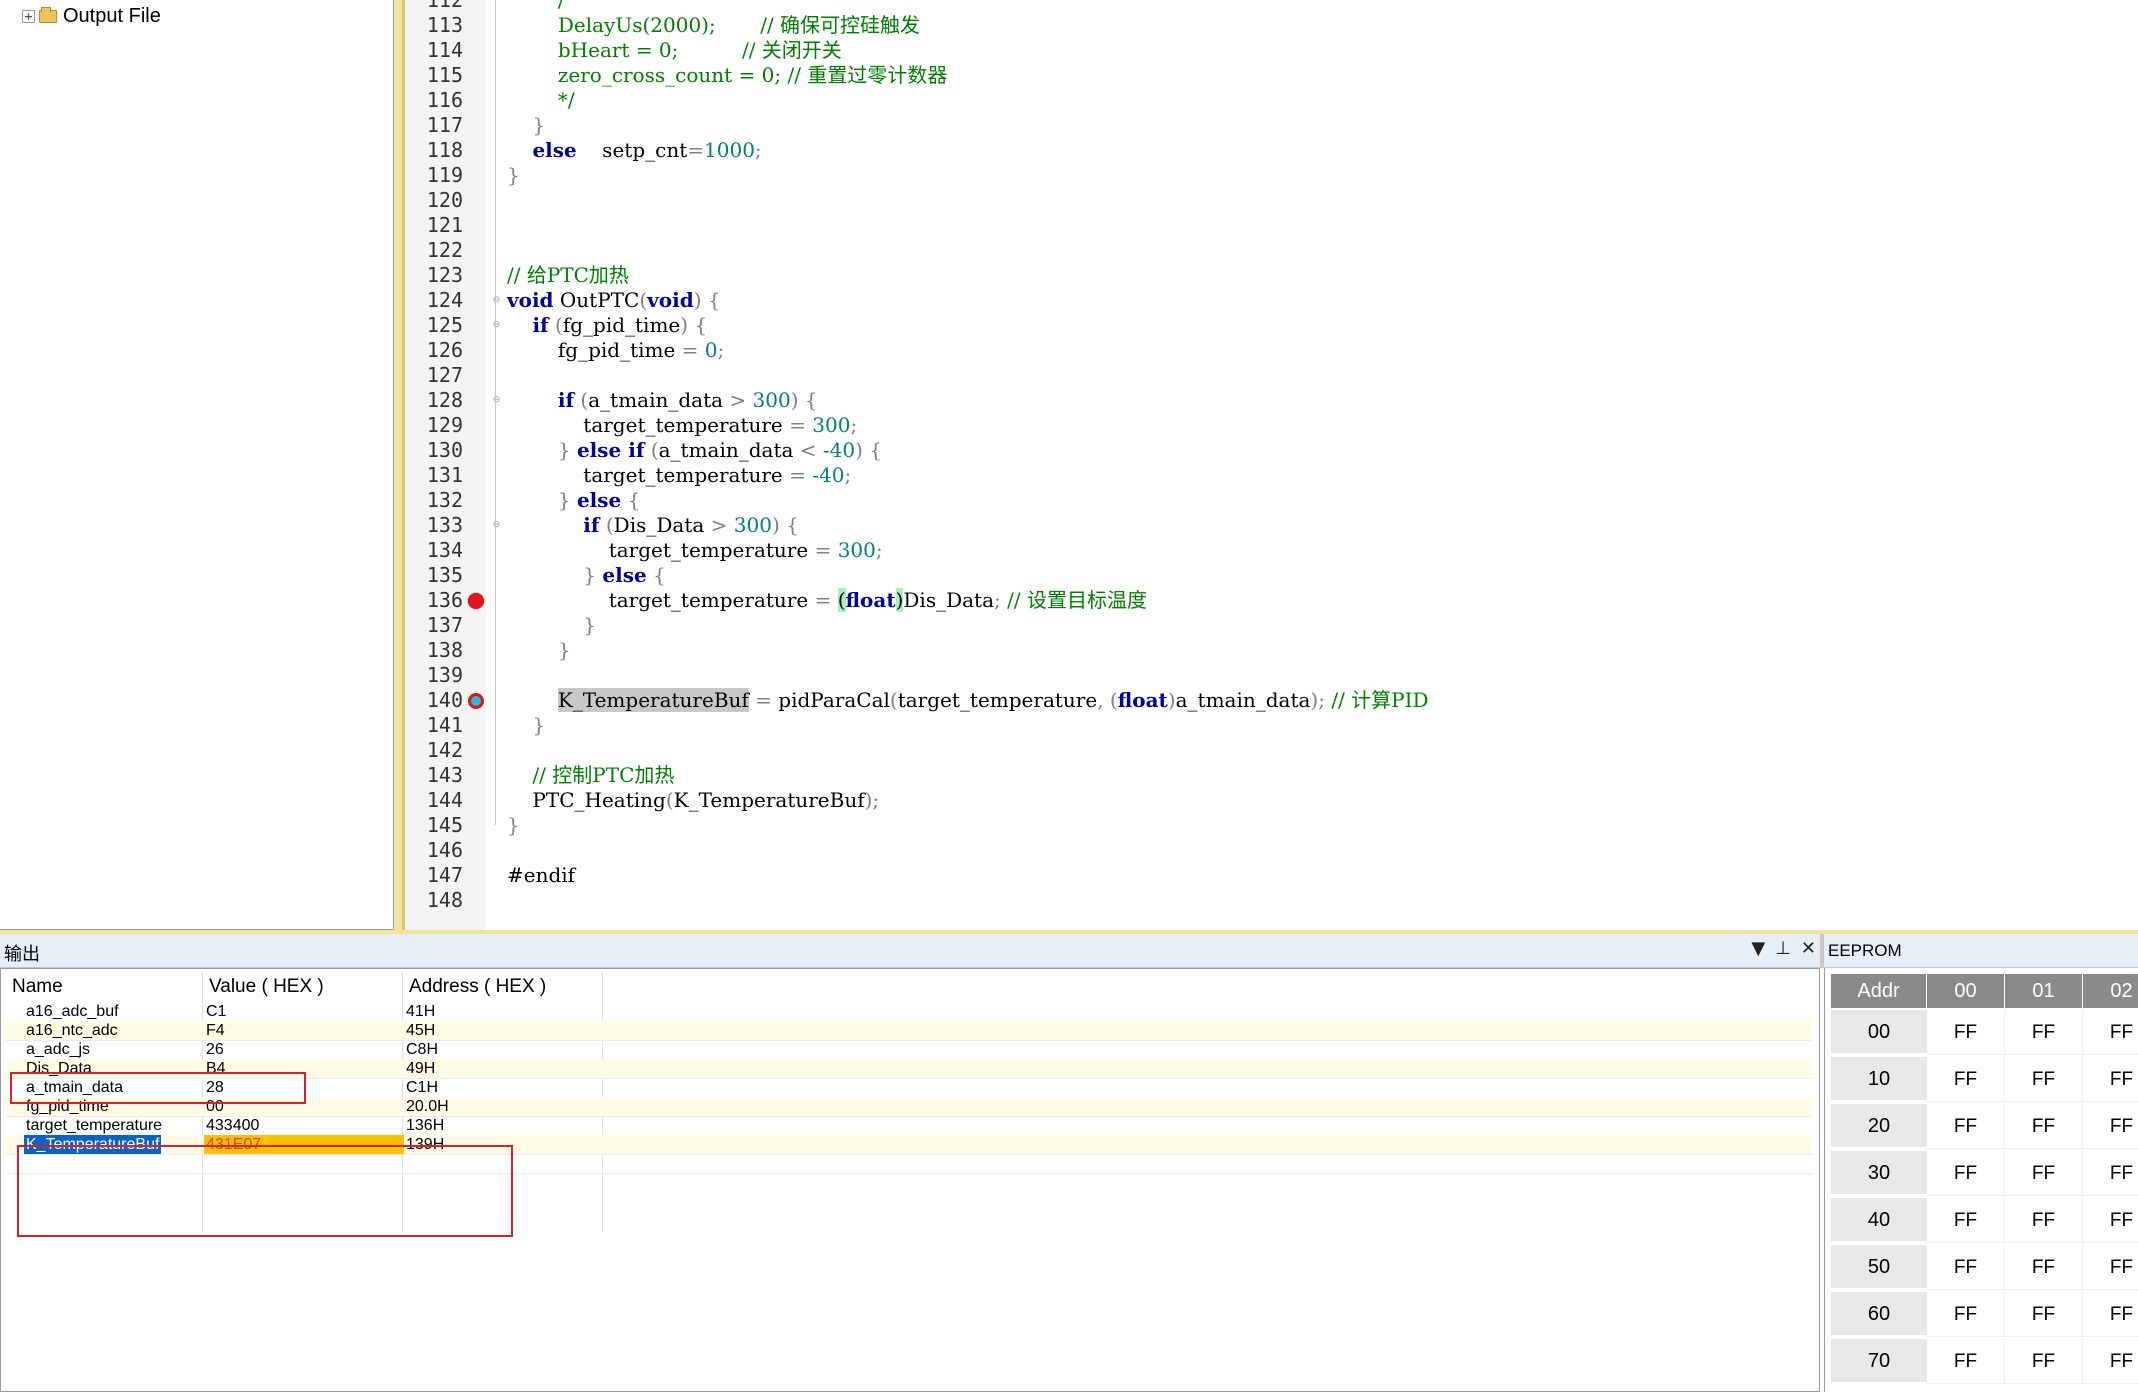  What do you see at coordinates (1271, 175) in the screenshot?
I see `code-line: 119}` at bounding box center [1271, 175].